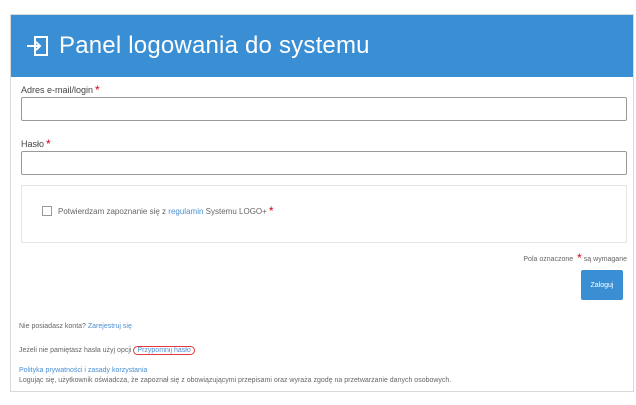 The image size is (636, 405). I want to click on register-link: Zarejestruj się, so click(110, 326).